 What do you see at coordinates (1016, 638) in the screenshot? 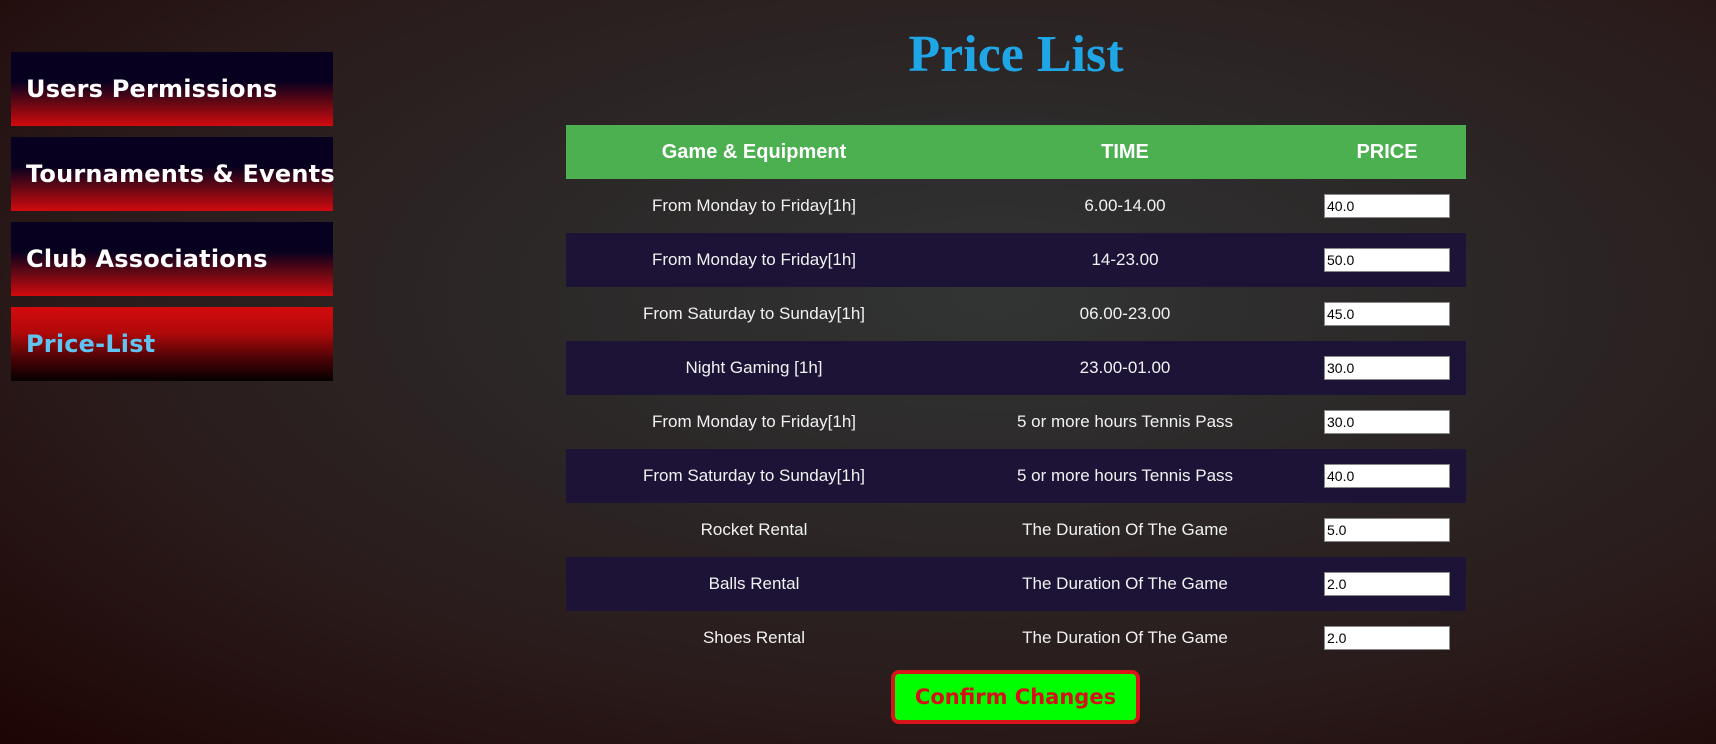
I see `table-row: Shoes Rental The Duration Of The Game` at bounding box center [1016, 638].